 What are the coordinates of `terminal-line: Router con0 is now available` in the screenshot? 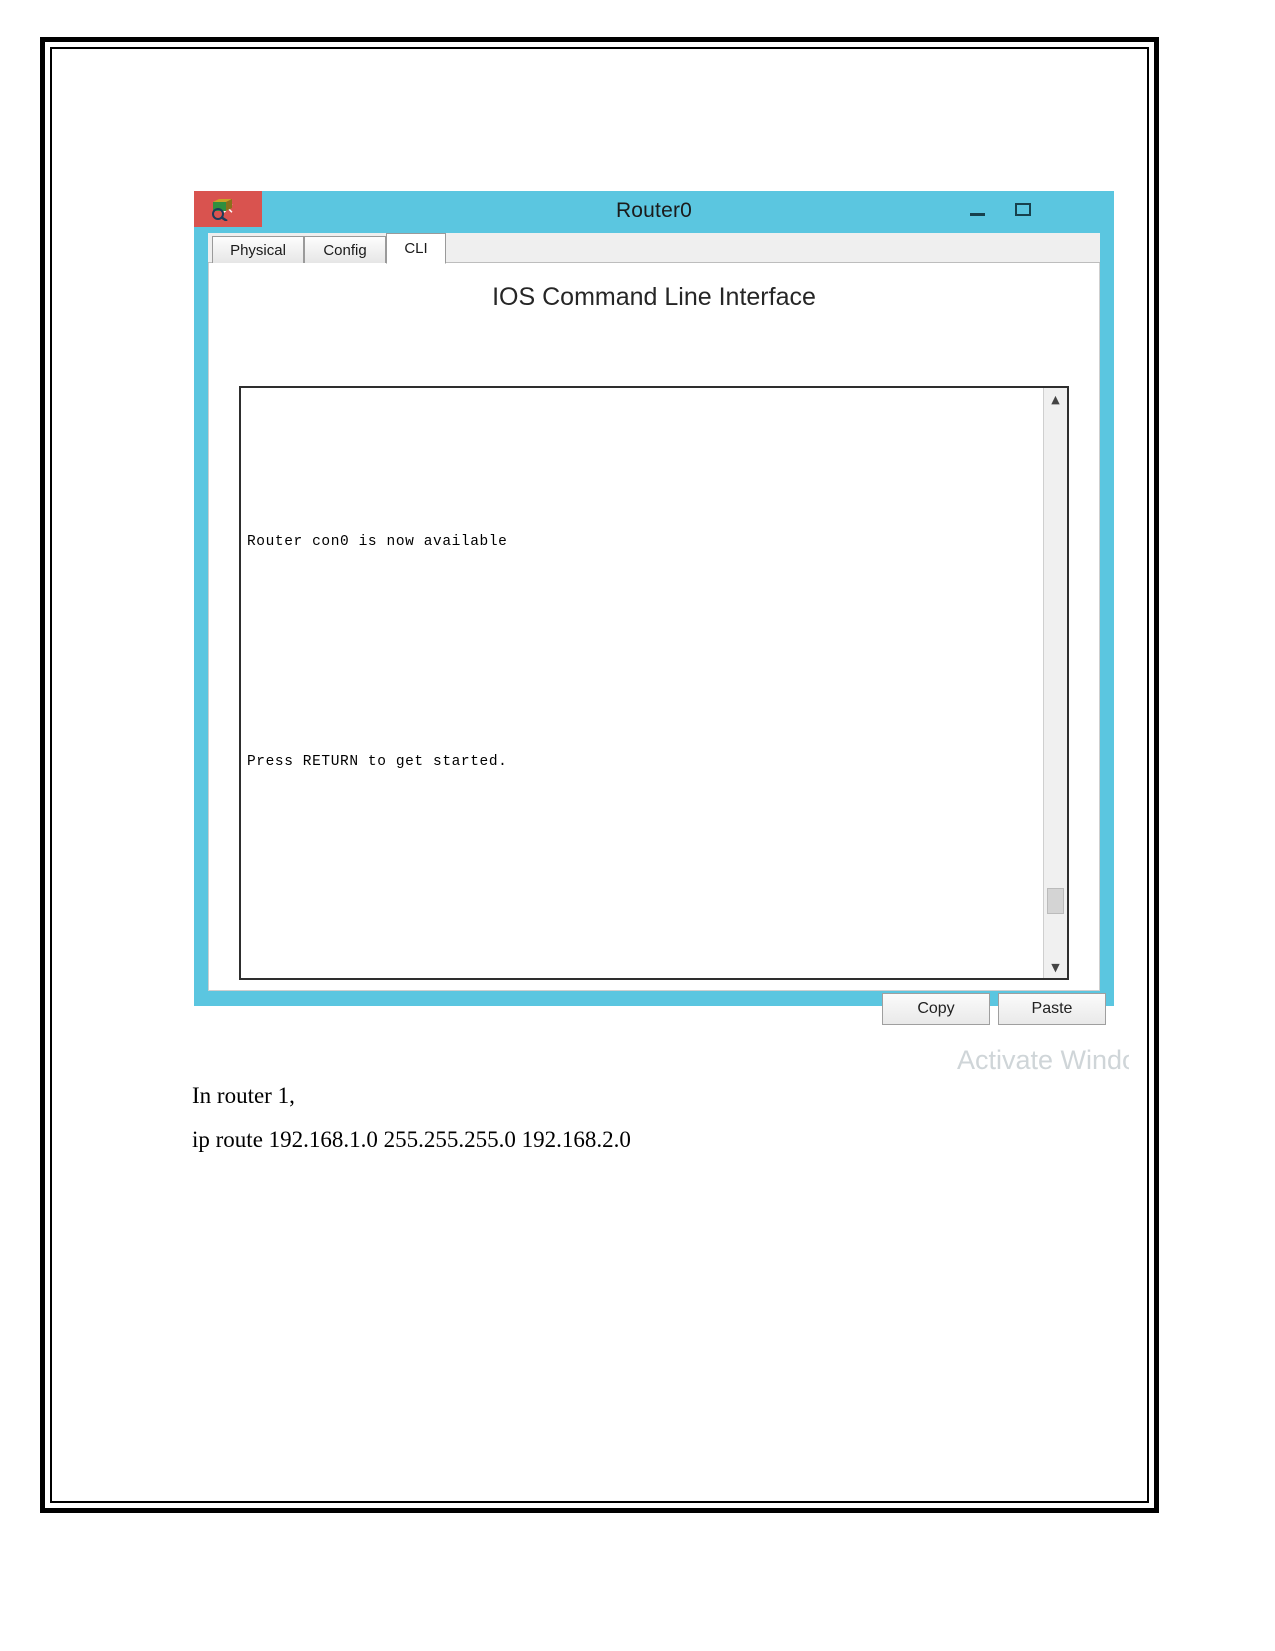 It's located at (377, 542).